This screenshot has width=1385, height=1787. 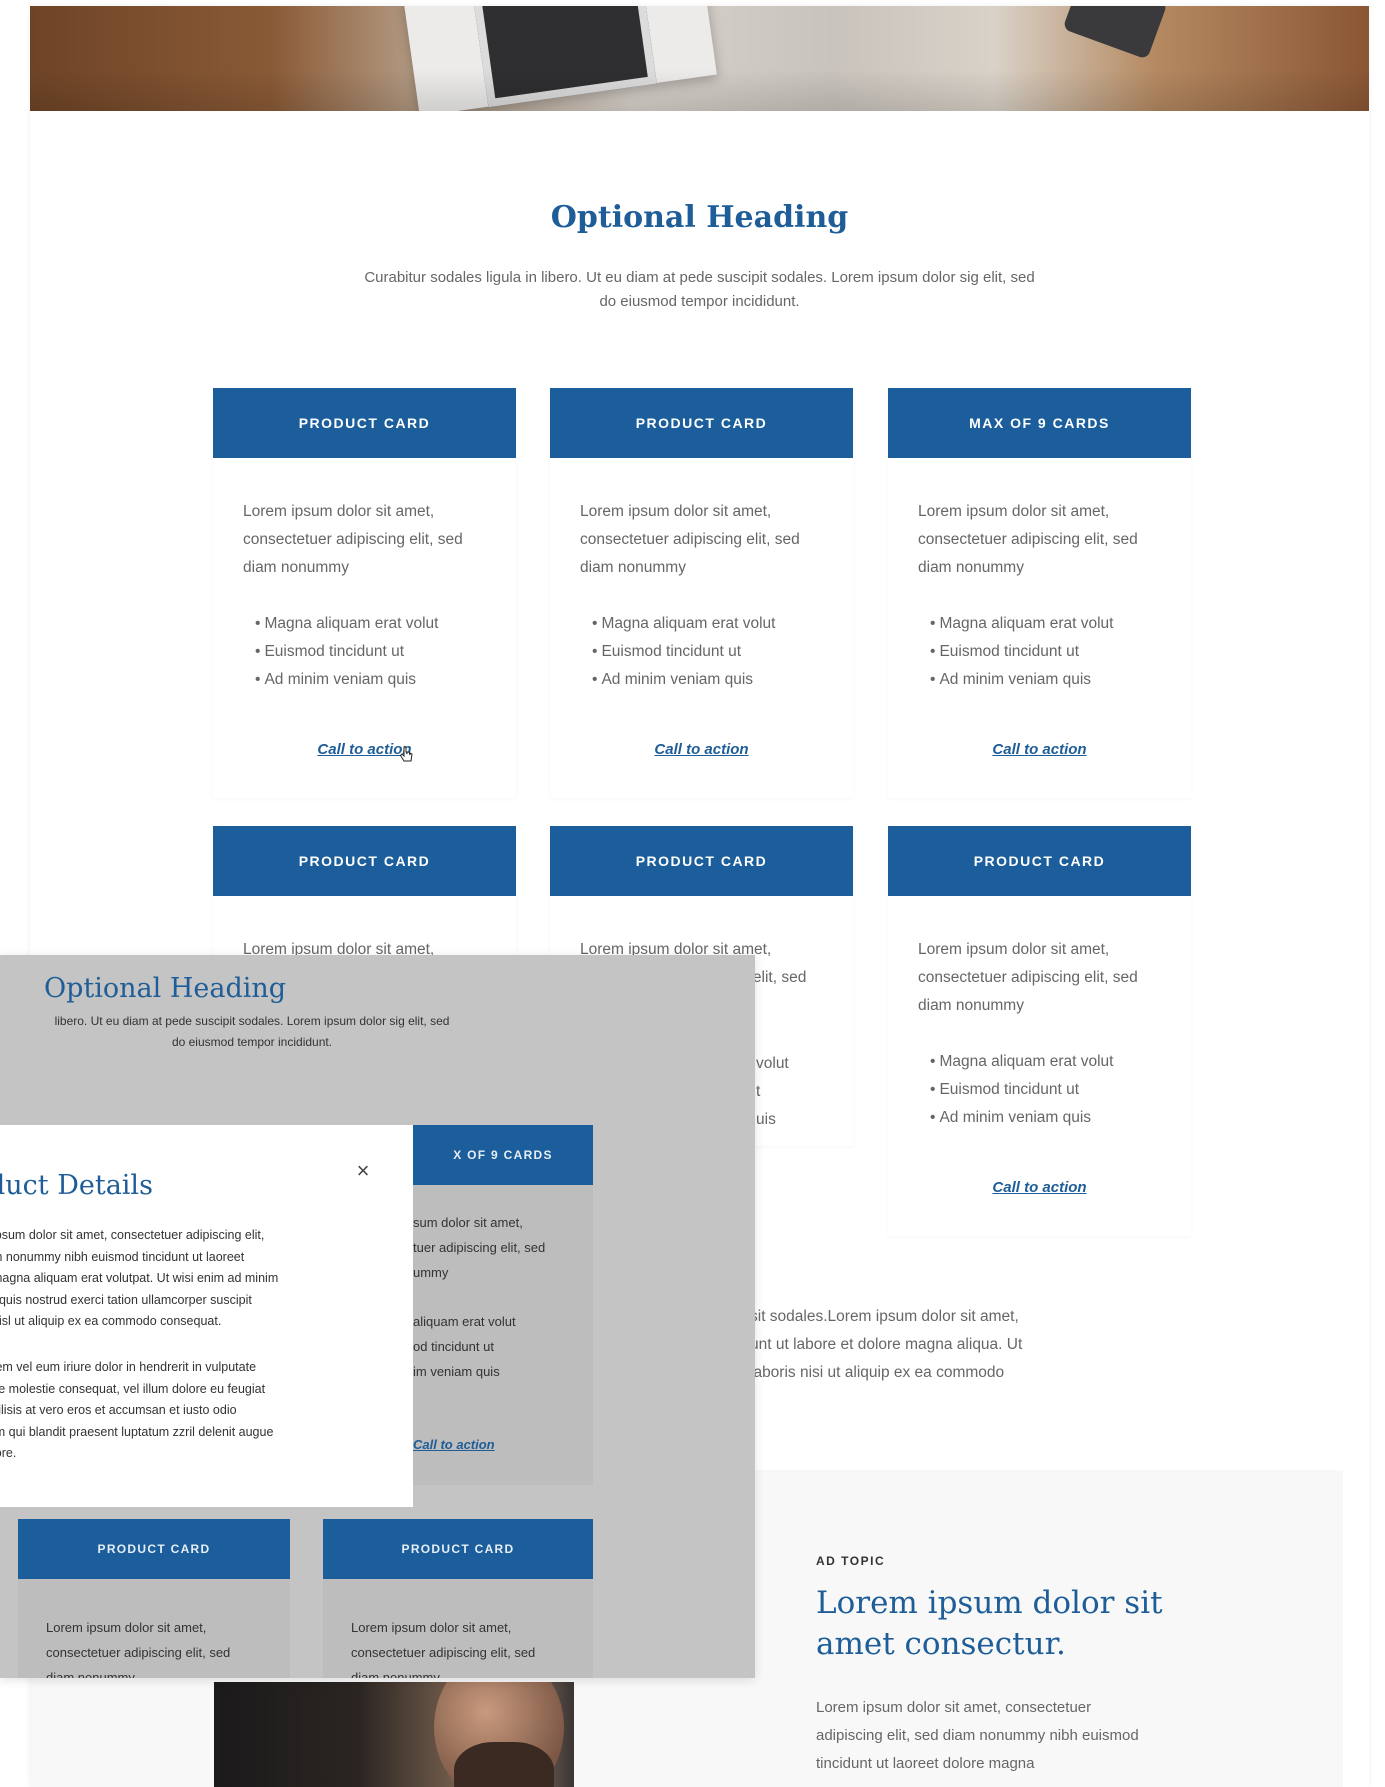 I want to click on photo-beard, so click(x=504, y=1764).